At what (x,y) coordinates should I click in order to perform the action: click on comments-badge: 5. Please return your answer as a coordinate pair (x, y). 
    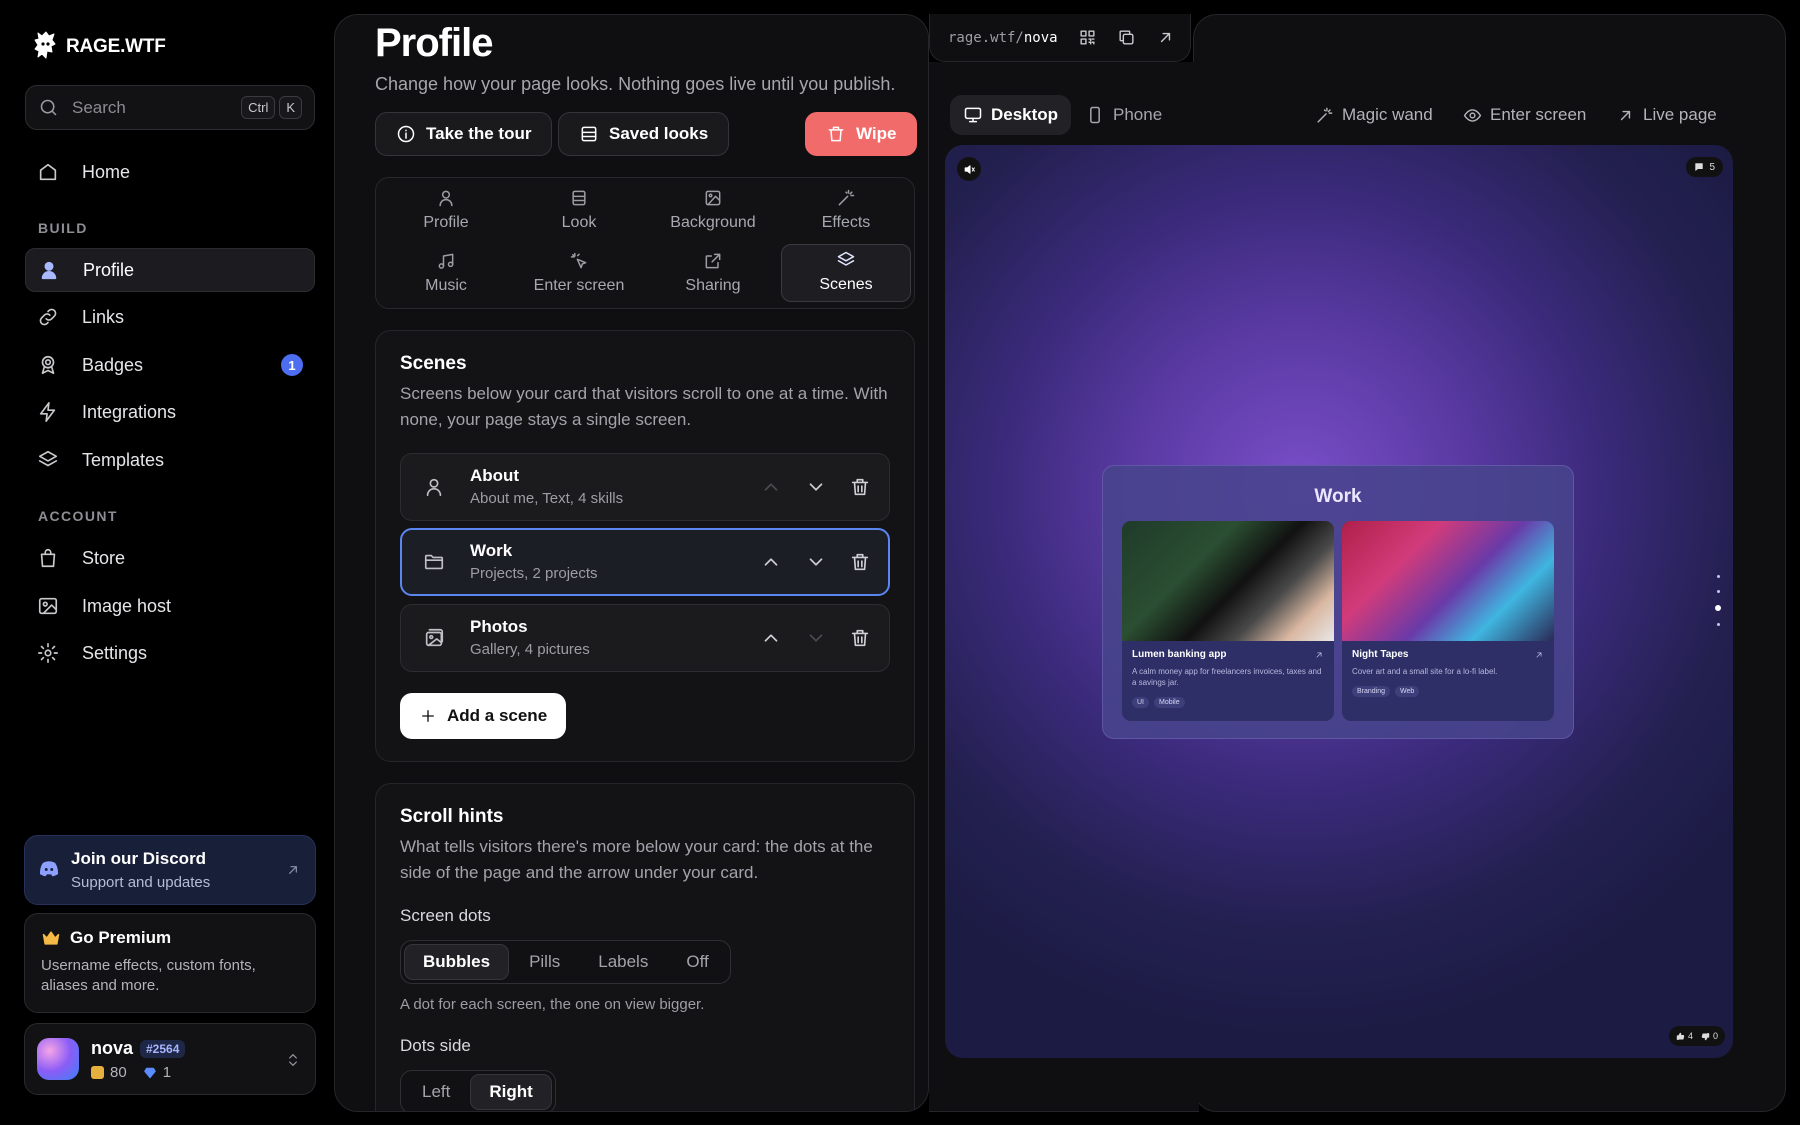
    Looking at the image, I should click on (1704, 167).